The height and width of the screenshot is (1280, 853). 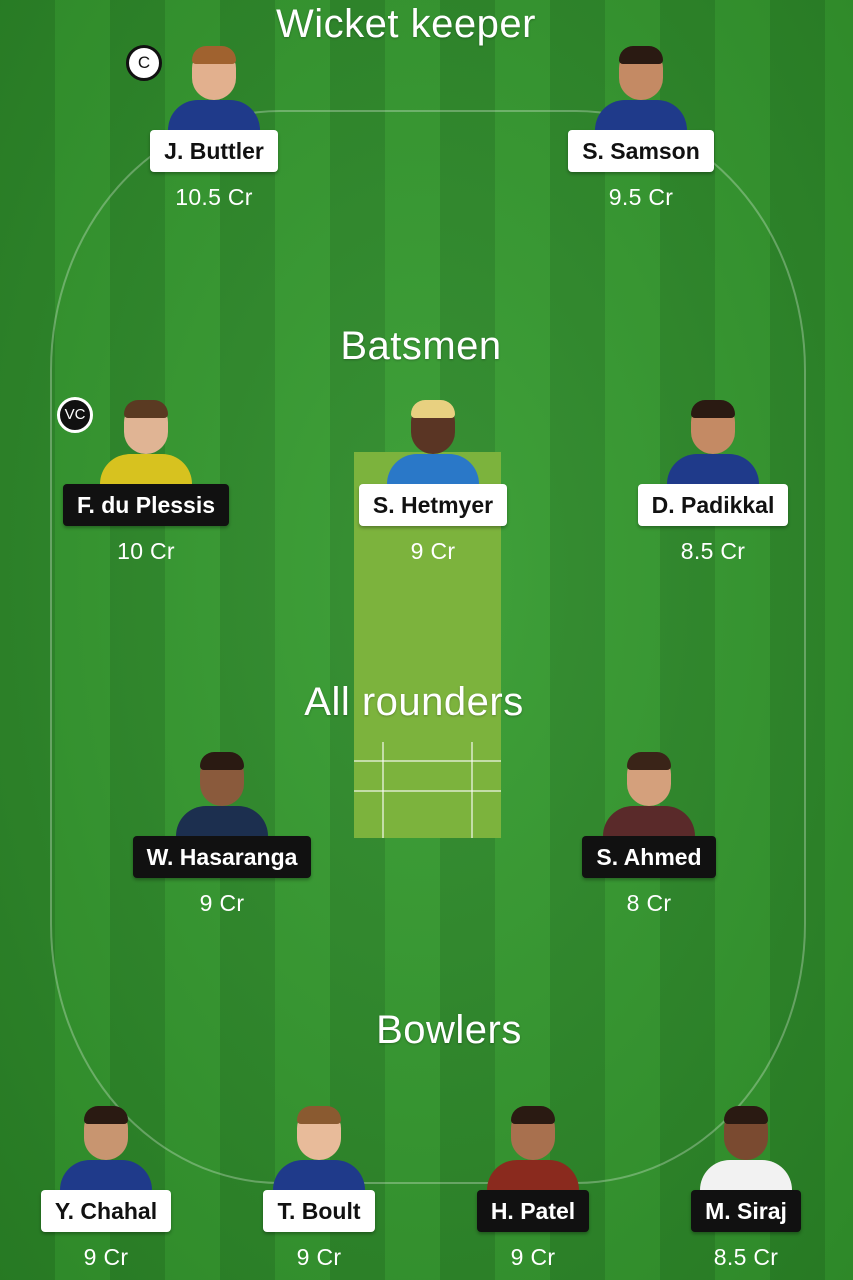 I want to click on player-price: 10.5 Cr, so click(x=214, y=197).